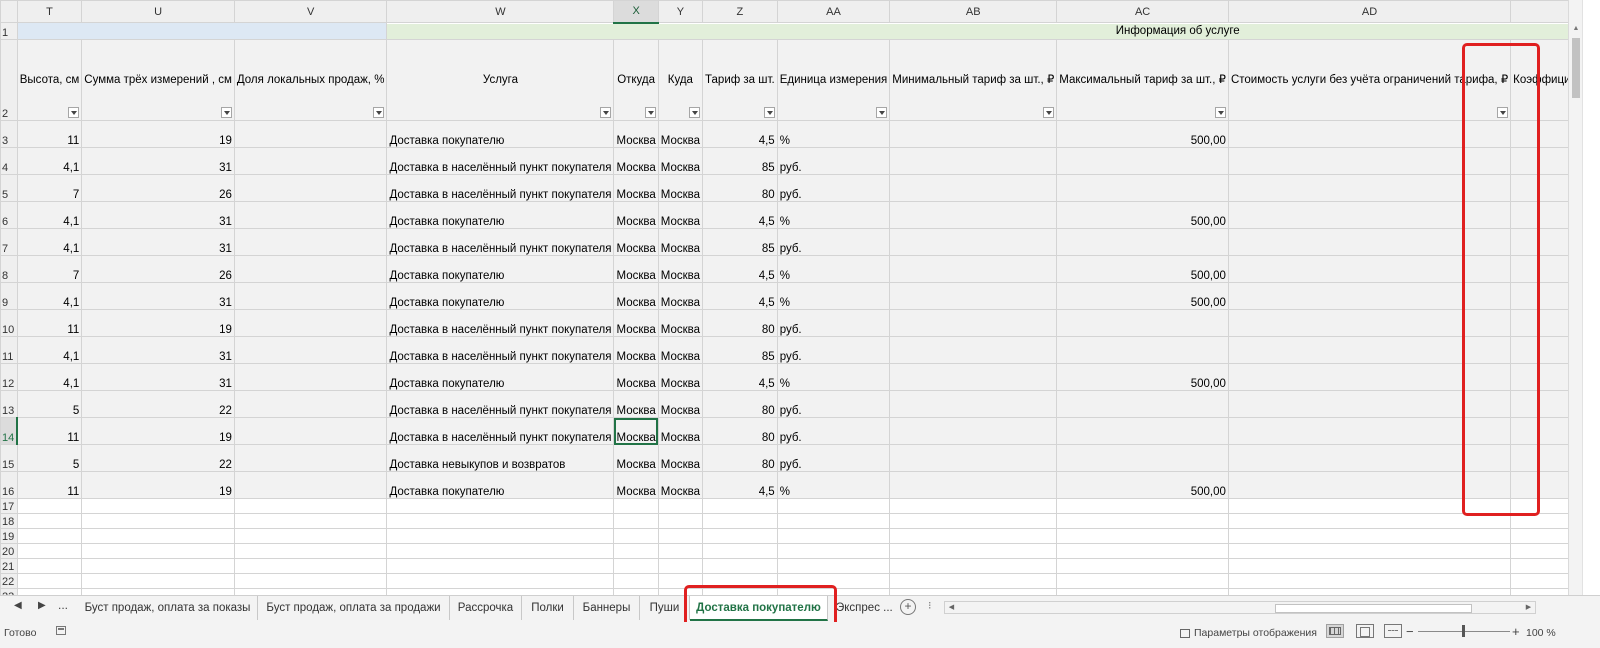 This screenshot has height=648, width=1600. I want to click on column-header-cell: Куда, so click(680, 80).